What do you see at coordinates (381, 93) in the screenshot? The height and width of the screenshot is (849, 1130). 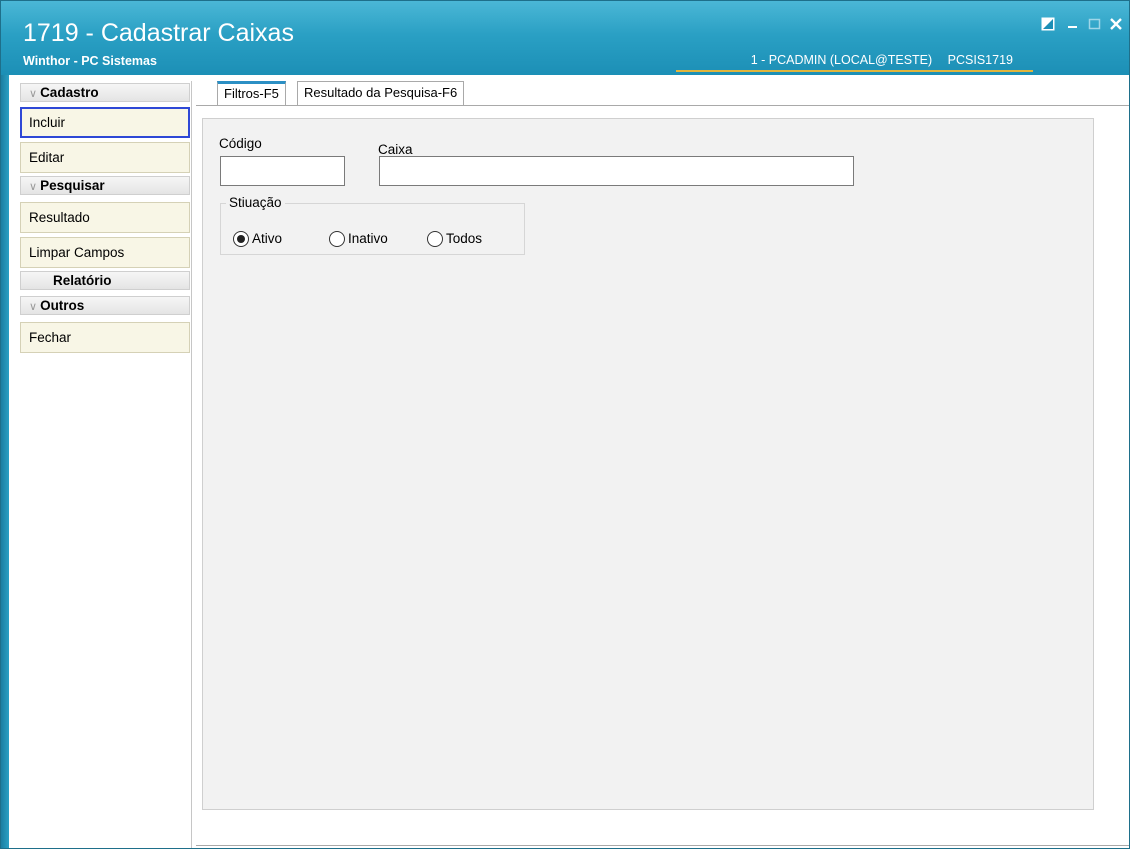 I see `tab-resultado-pesquisa: Resultado da Pesquisa-F6` at bounding box center [381, 93].